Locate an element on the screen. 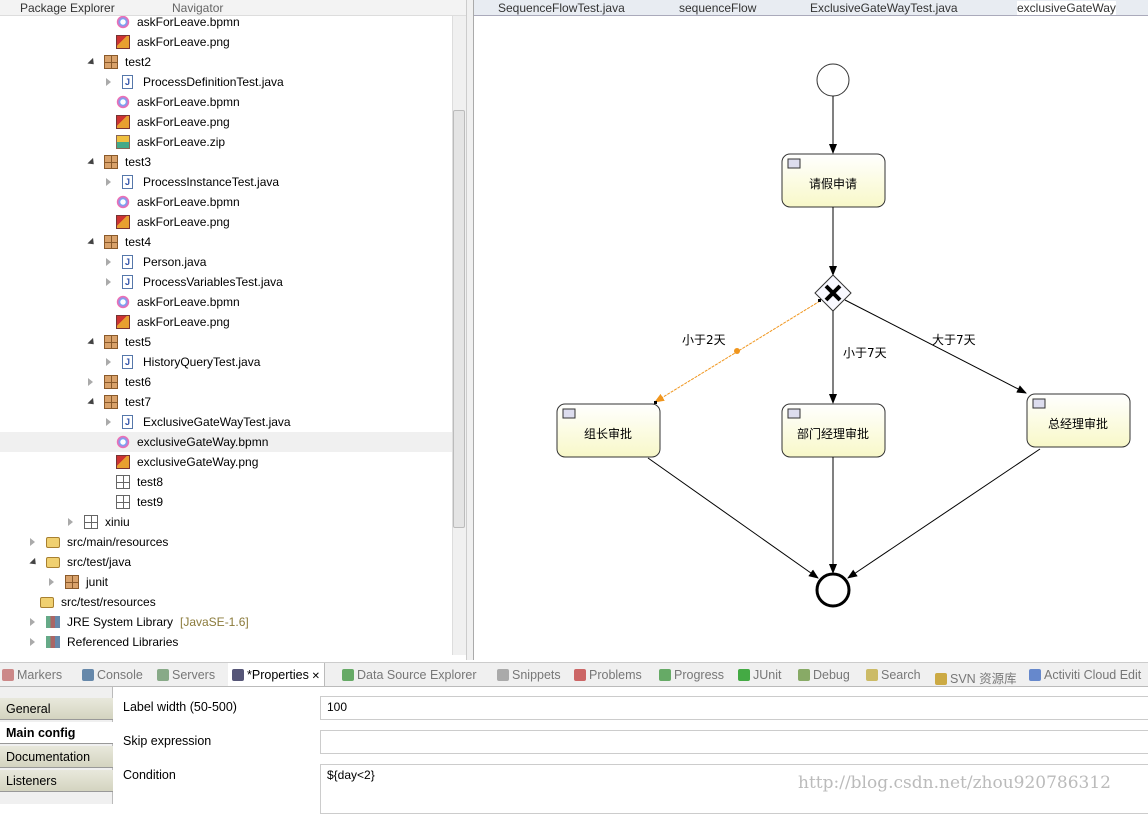 Image resolution: width=1148 pixels, height=814 pixels. flow-leader-to-end is located at coordinates (733, 518).